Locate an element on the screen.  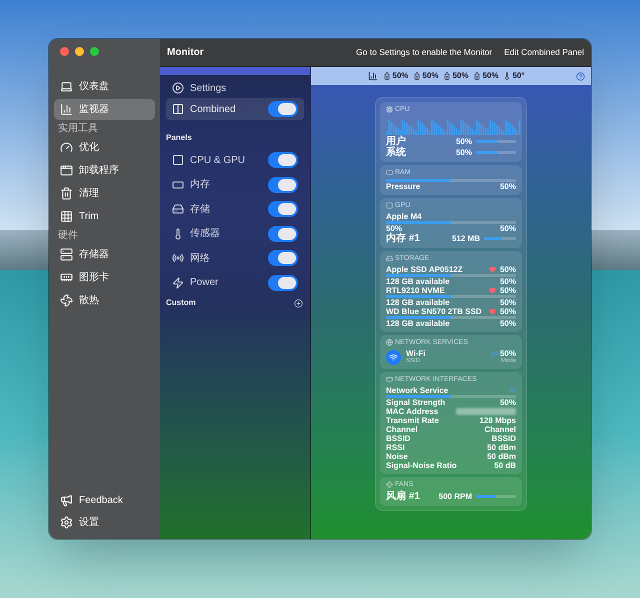
panels-heading: Panels is located at coordinates (179, 138).